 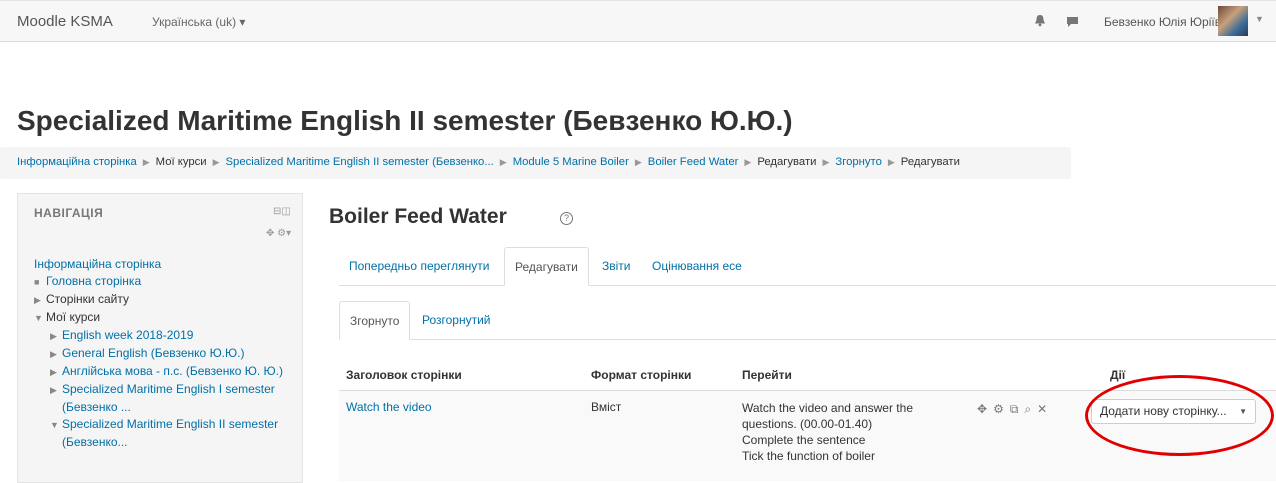 What do you see at coordinates (419, 266) in the screenshot?
I see `tab-preview: Попередньо переглянути` at bounding box center [419, 266].